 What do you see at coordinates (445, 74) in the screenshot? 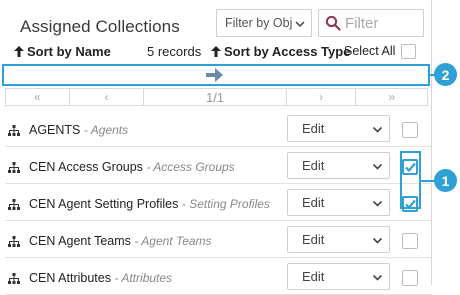
I see `callout-badge-2: 2` at bounding box center [445, 74].